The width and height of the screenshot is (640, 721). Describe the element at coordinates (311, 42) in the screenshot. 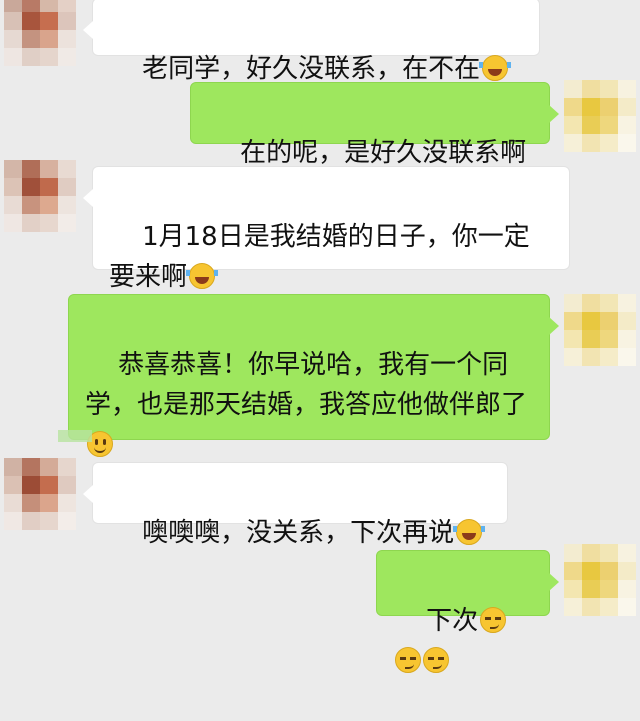

I see `message-bubble-incoming: 老同学，好久没联系，在不在` at that location.